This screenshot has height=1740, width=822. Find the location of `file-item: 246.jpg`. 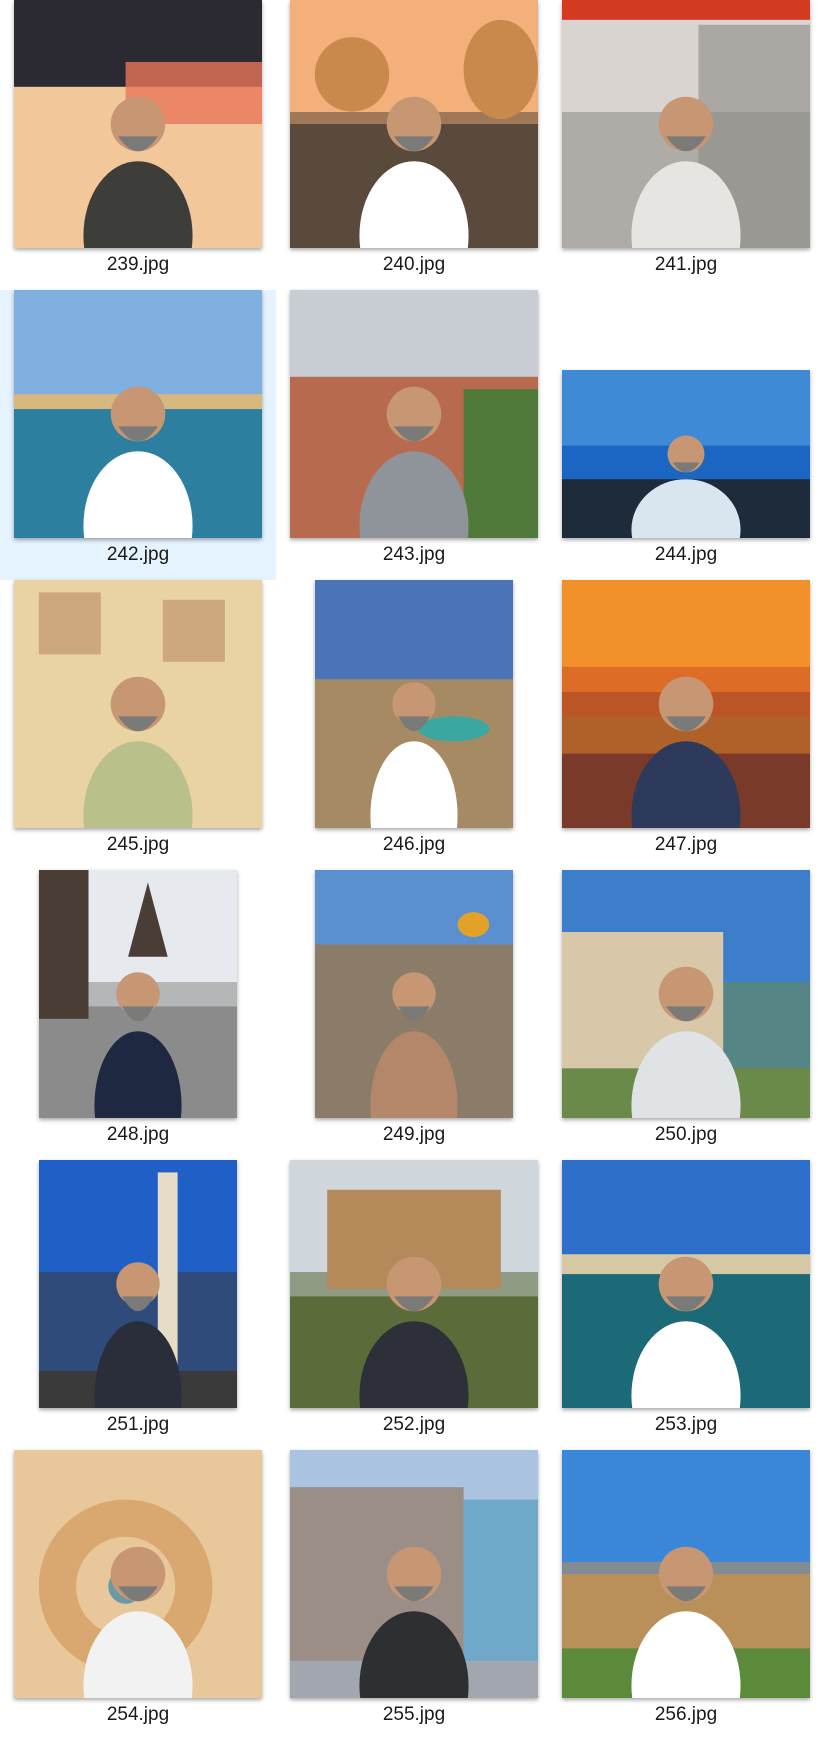

file-item: 246.jpg is located at coordinates (414, 725).